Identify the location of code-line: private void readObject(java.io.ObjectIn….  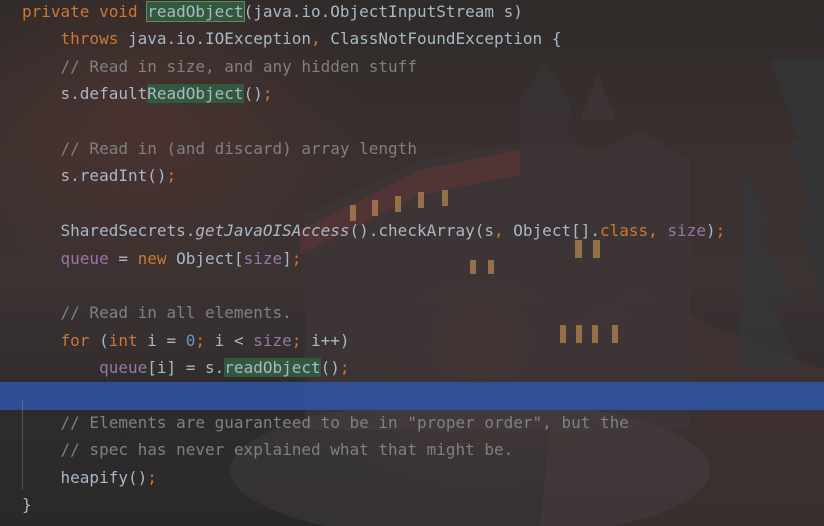
(412, 12).